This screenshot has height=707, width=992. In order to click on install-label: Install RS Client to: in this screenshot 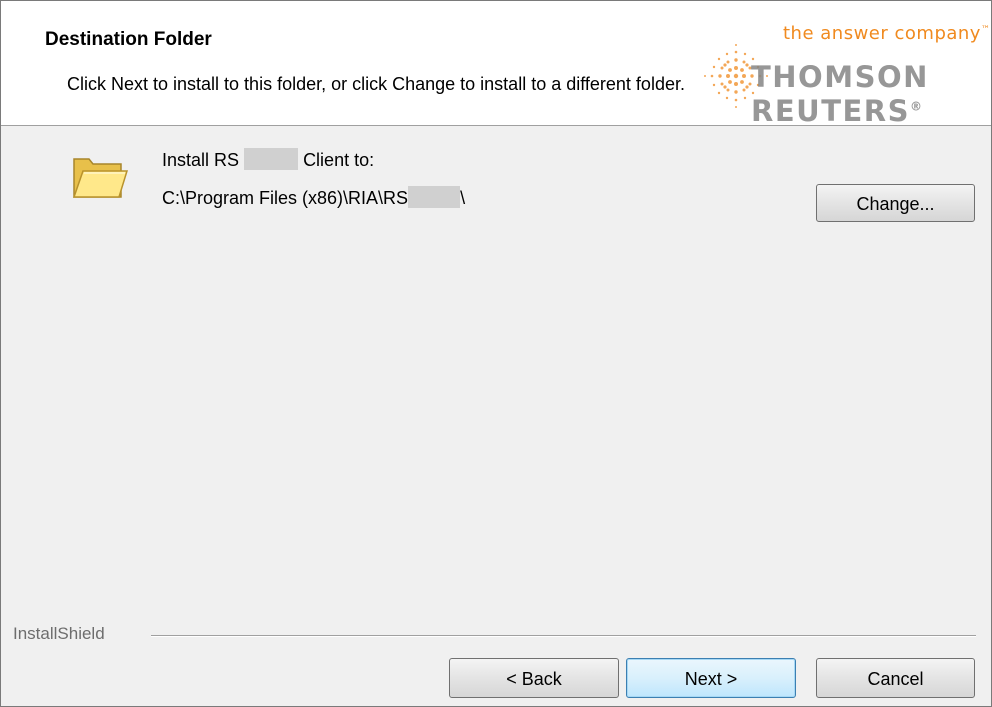, I will do `click(268, 159)`.